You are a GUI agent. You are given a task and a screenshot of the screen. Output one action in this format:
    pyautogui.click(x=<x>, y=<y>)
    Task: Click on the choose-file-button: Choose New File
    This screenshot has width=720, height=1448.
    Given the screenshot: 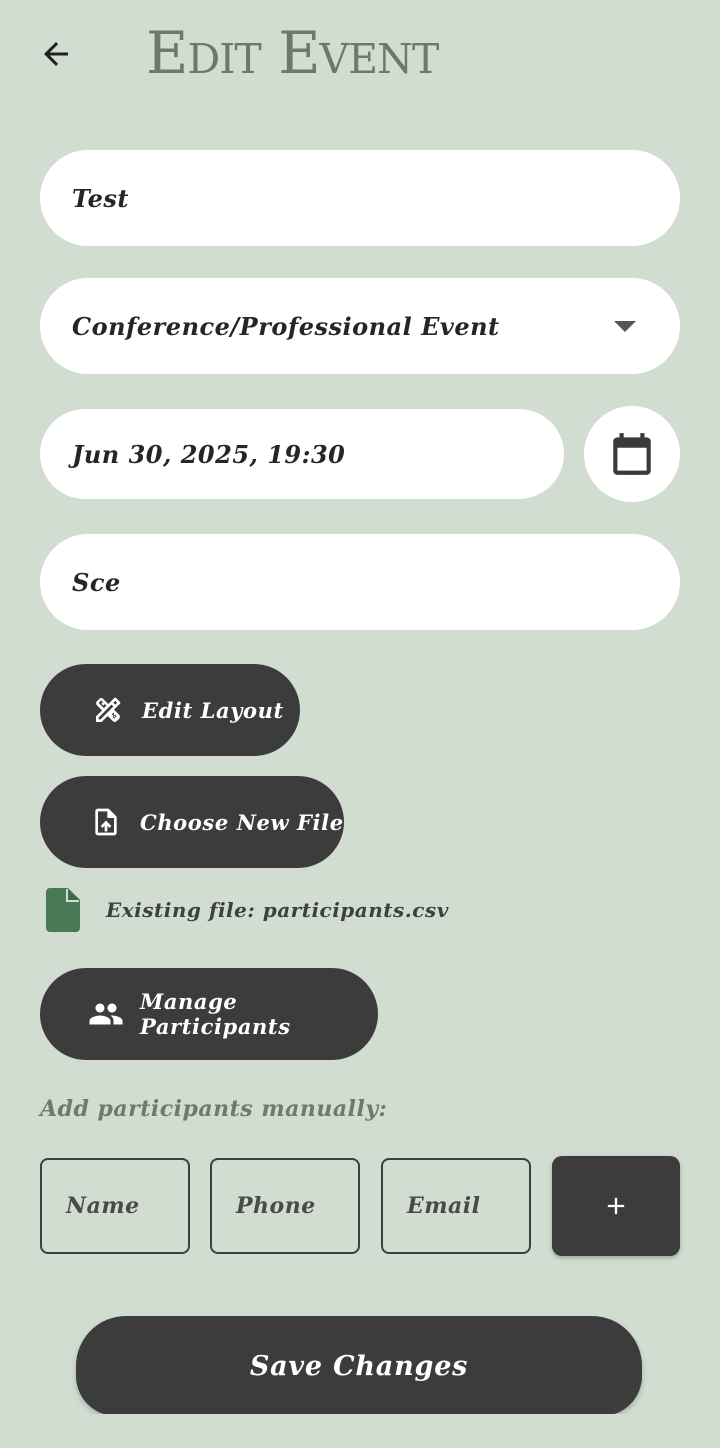 What is the action you would take?
    pyautogui.click(x=192, y=822)
    